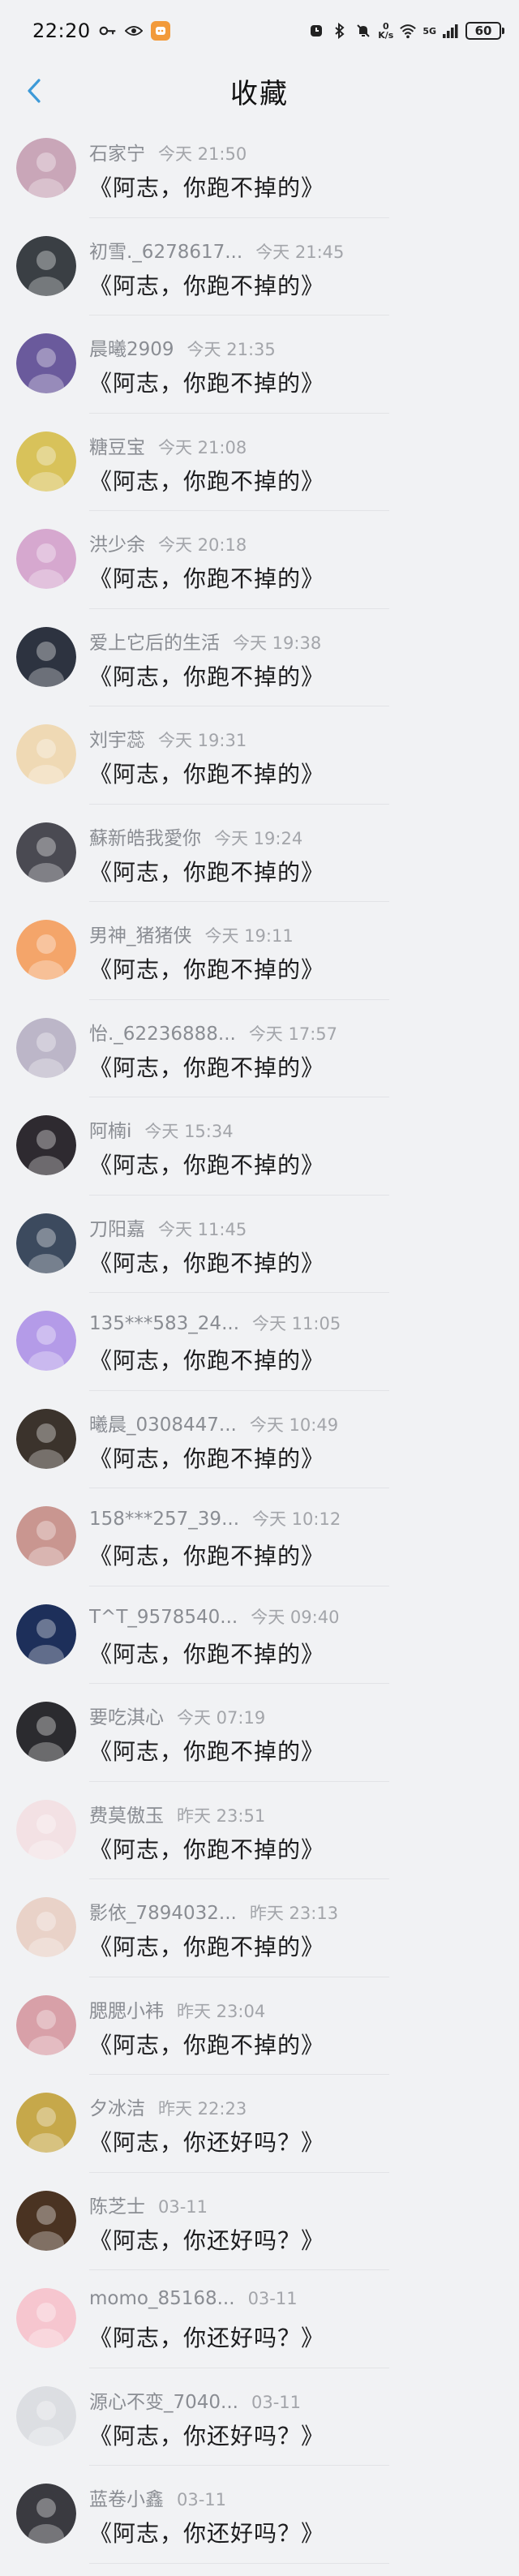  Describe the element at coordinates (259, 1245) in the screenshot. I see `favorite-item: 刀阳嘉 今天 11:45 《阿志，你跑不掉的》` at that location.